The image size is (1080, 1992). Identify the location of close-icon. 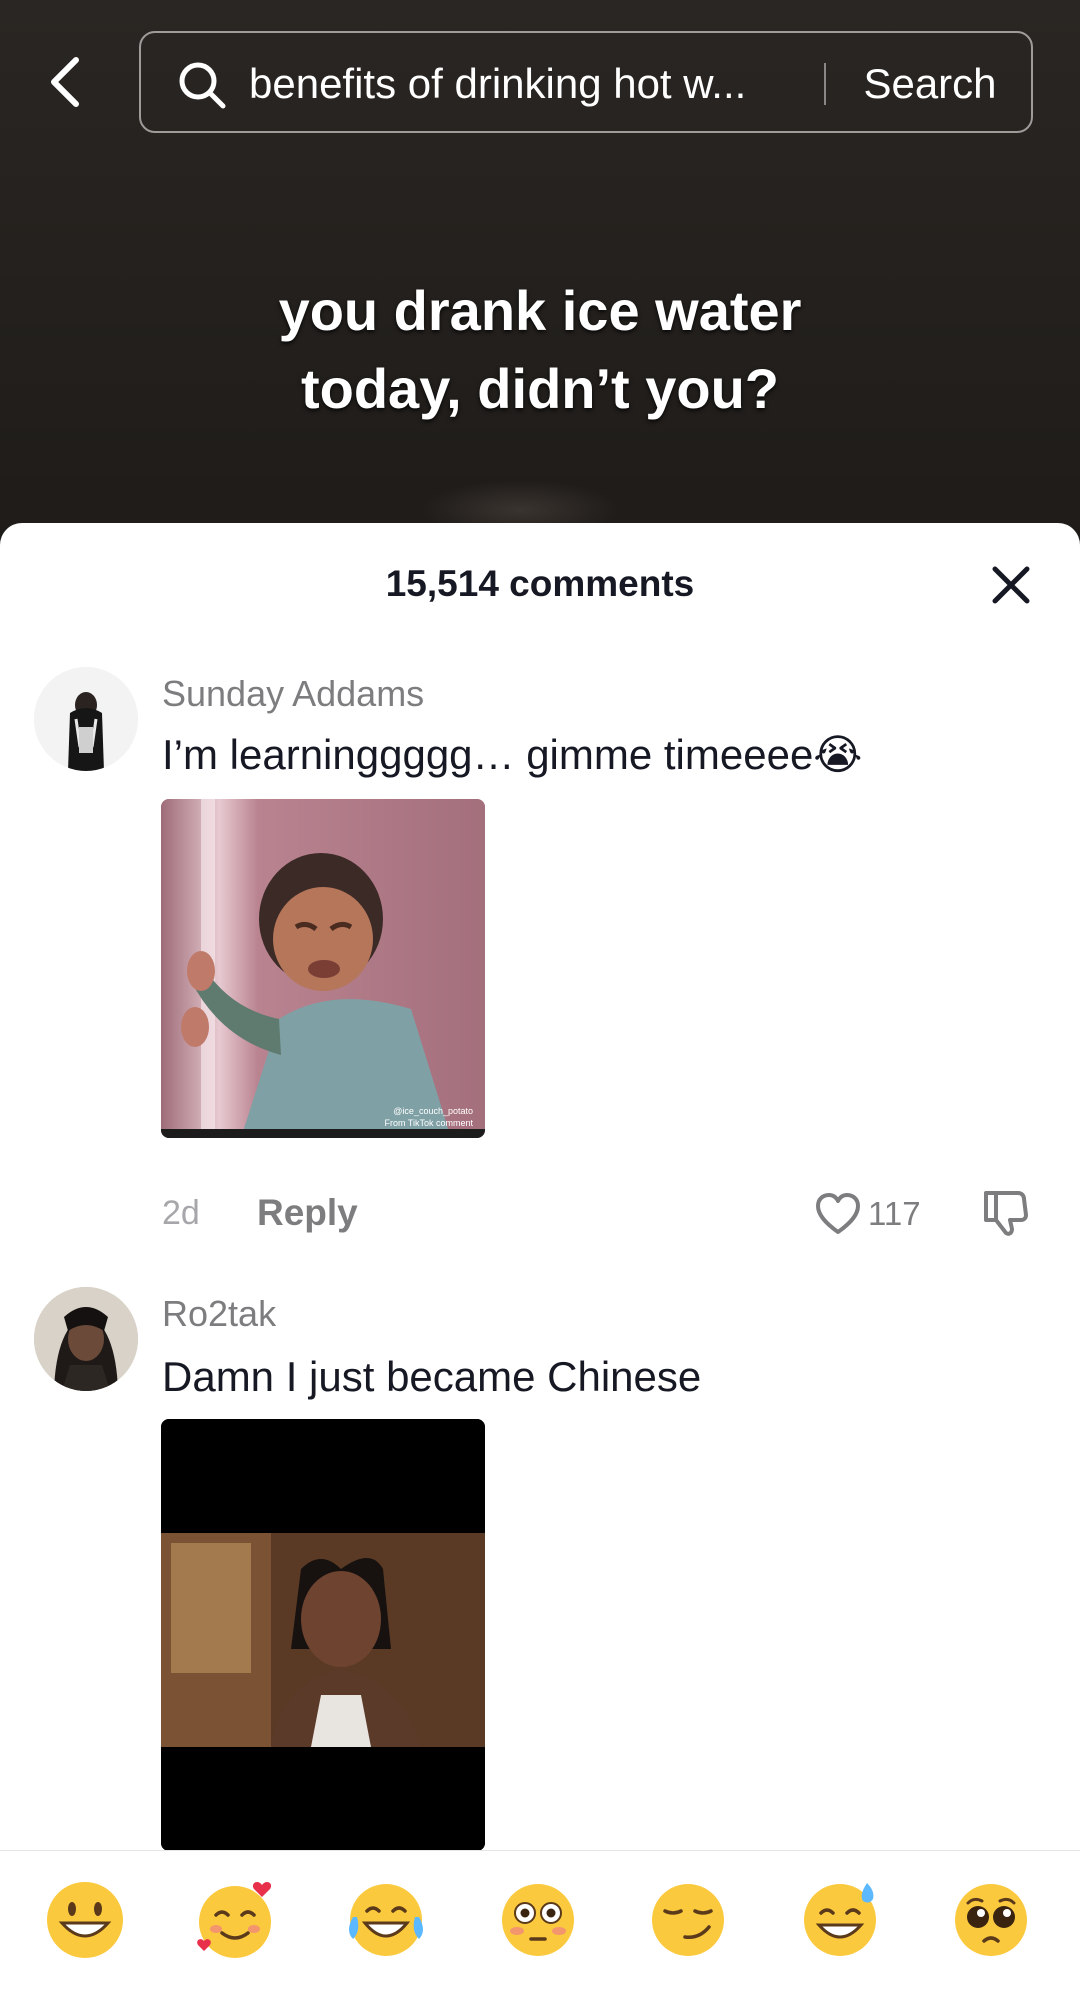
(1011, 585).